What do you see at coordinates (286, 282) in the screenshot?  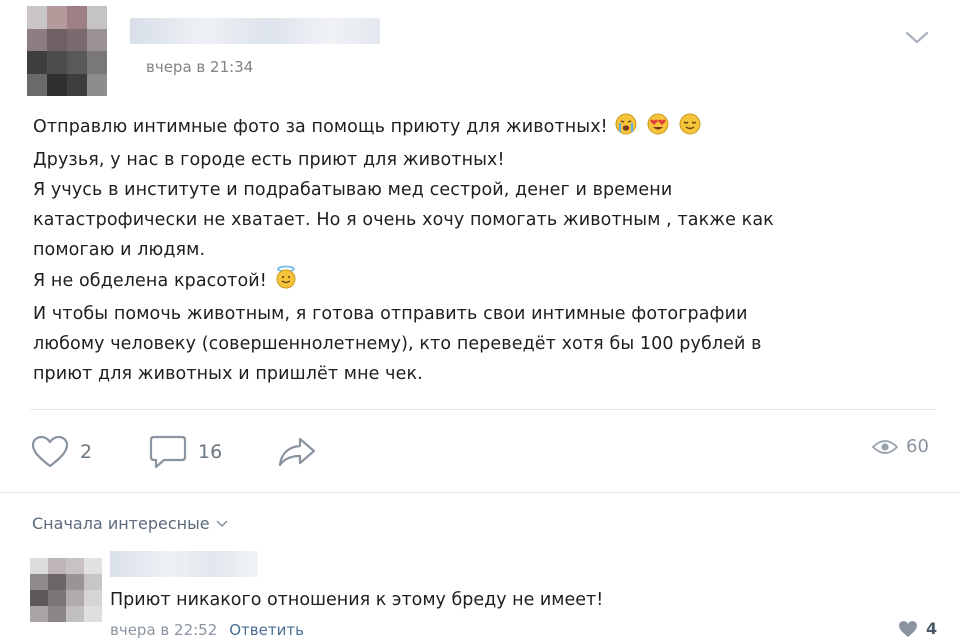 I see `halo-face-emoji` at bounding box center [286, 282].